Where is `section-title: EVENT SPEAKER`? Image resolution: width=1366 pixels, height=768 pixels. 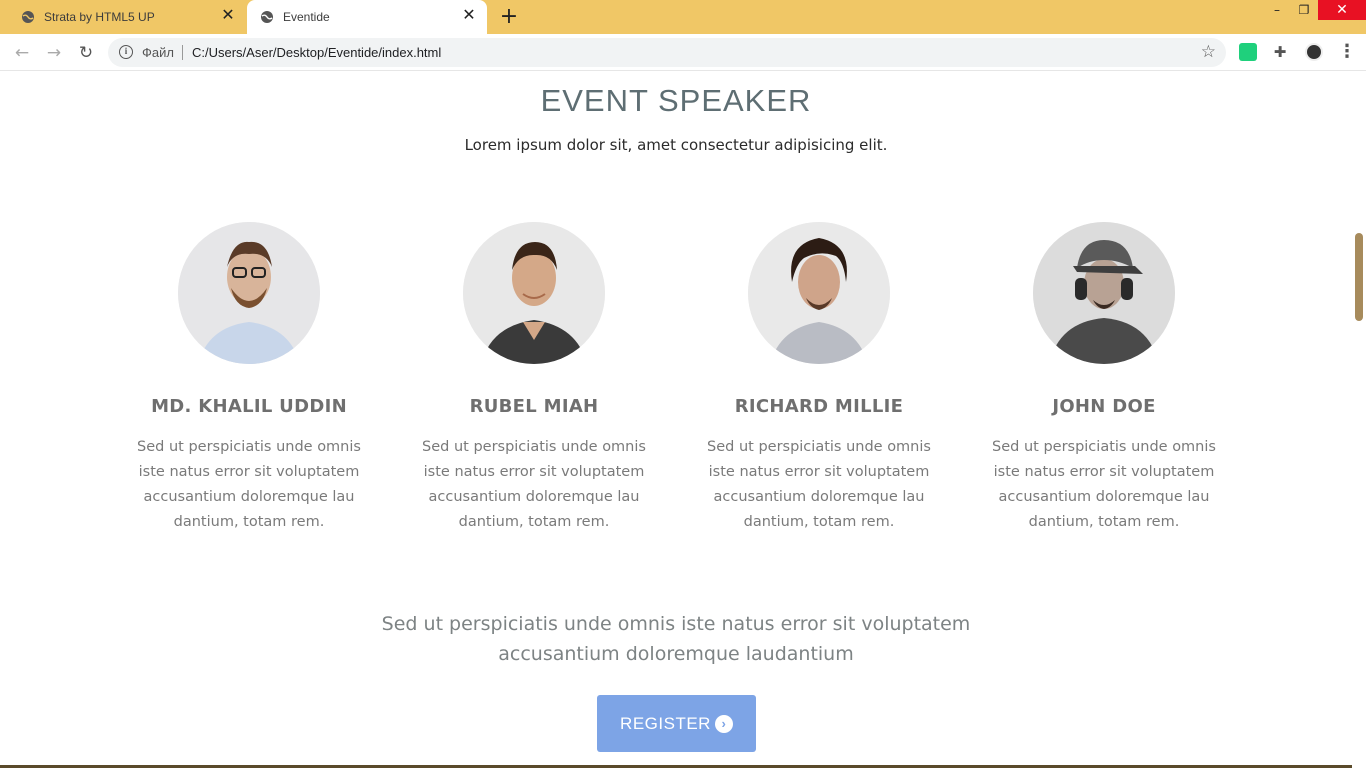 section-title: EVENT SPEAKER is located at coordinates (676, 100).